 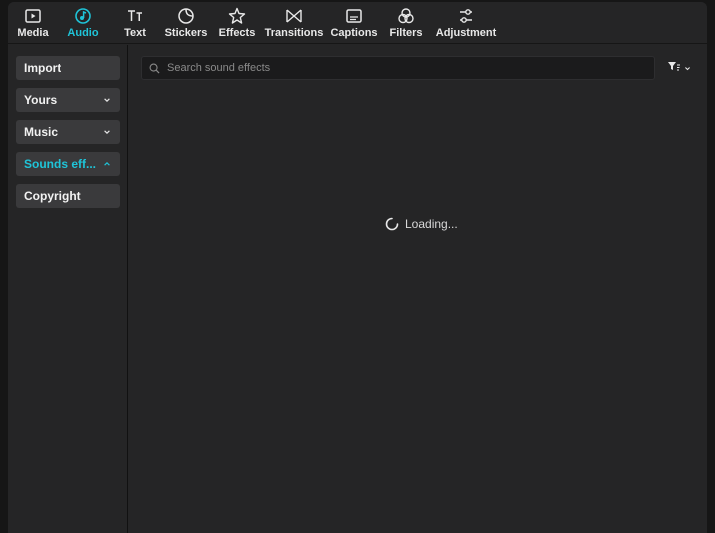 I want to click on tab-text: Text, so click(x=135, y=24).